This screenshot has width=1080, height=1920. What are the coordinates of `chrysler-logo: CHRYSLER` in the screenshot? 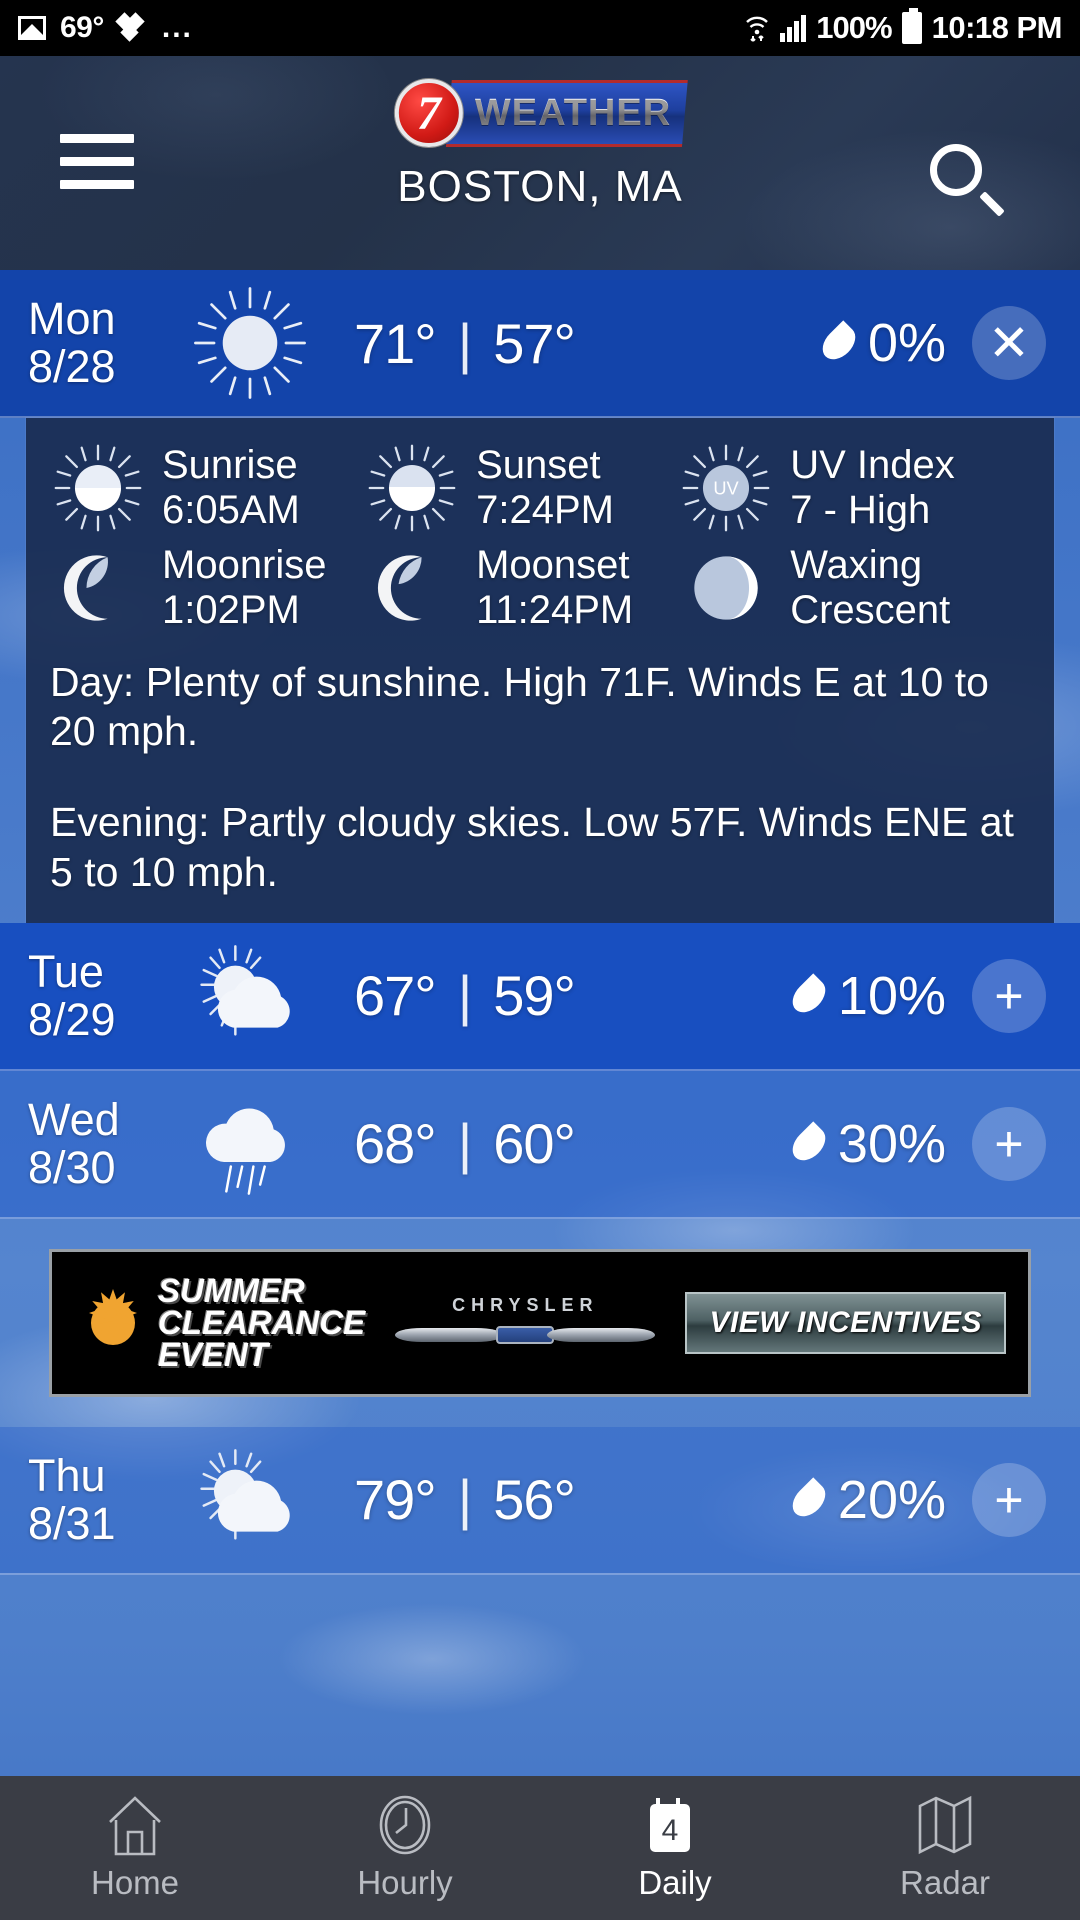 It's located at (525, 1322).